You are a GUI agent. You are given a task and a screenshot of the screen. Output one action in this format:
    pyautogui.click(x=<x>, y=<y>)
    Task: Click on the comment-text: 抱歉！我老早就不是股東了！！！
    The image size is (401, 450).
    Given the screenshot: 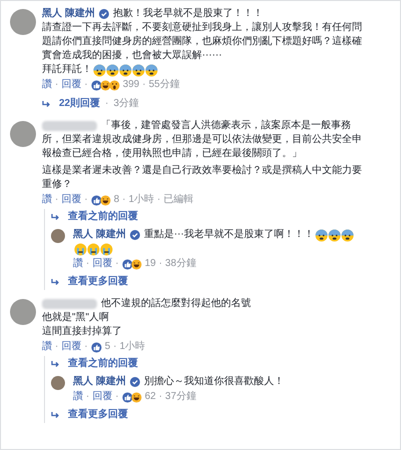 What is the action you would take?
    pyautogui.click(x=187, y=14)
    